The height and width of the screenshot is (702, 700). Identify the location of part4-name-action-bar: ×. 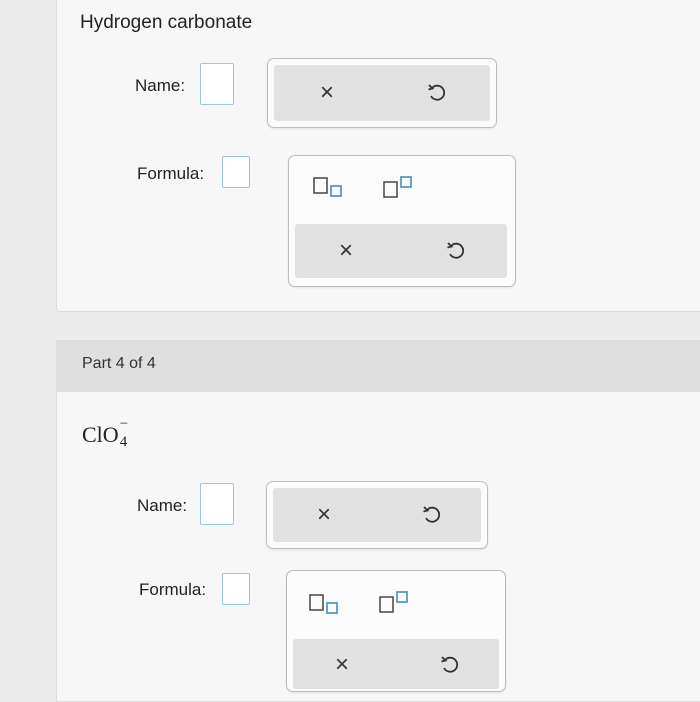
(377, 515).